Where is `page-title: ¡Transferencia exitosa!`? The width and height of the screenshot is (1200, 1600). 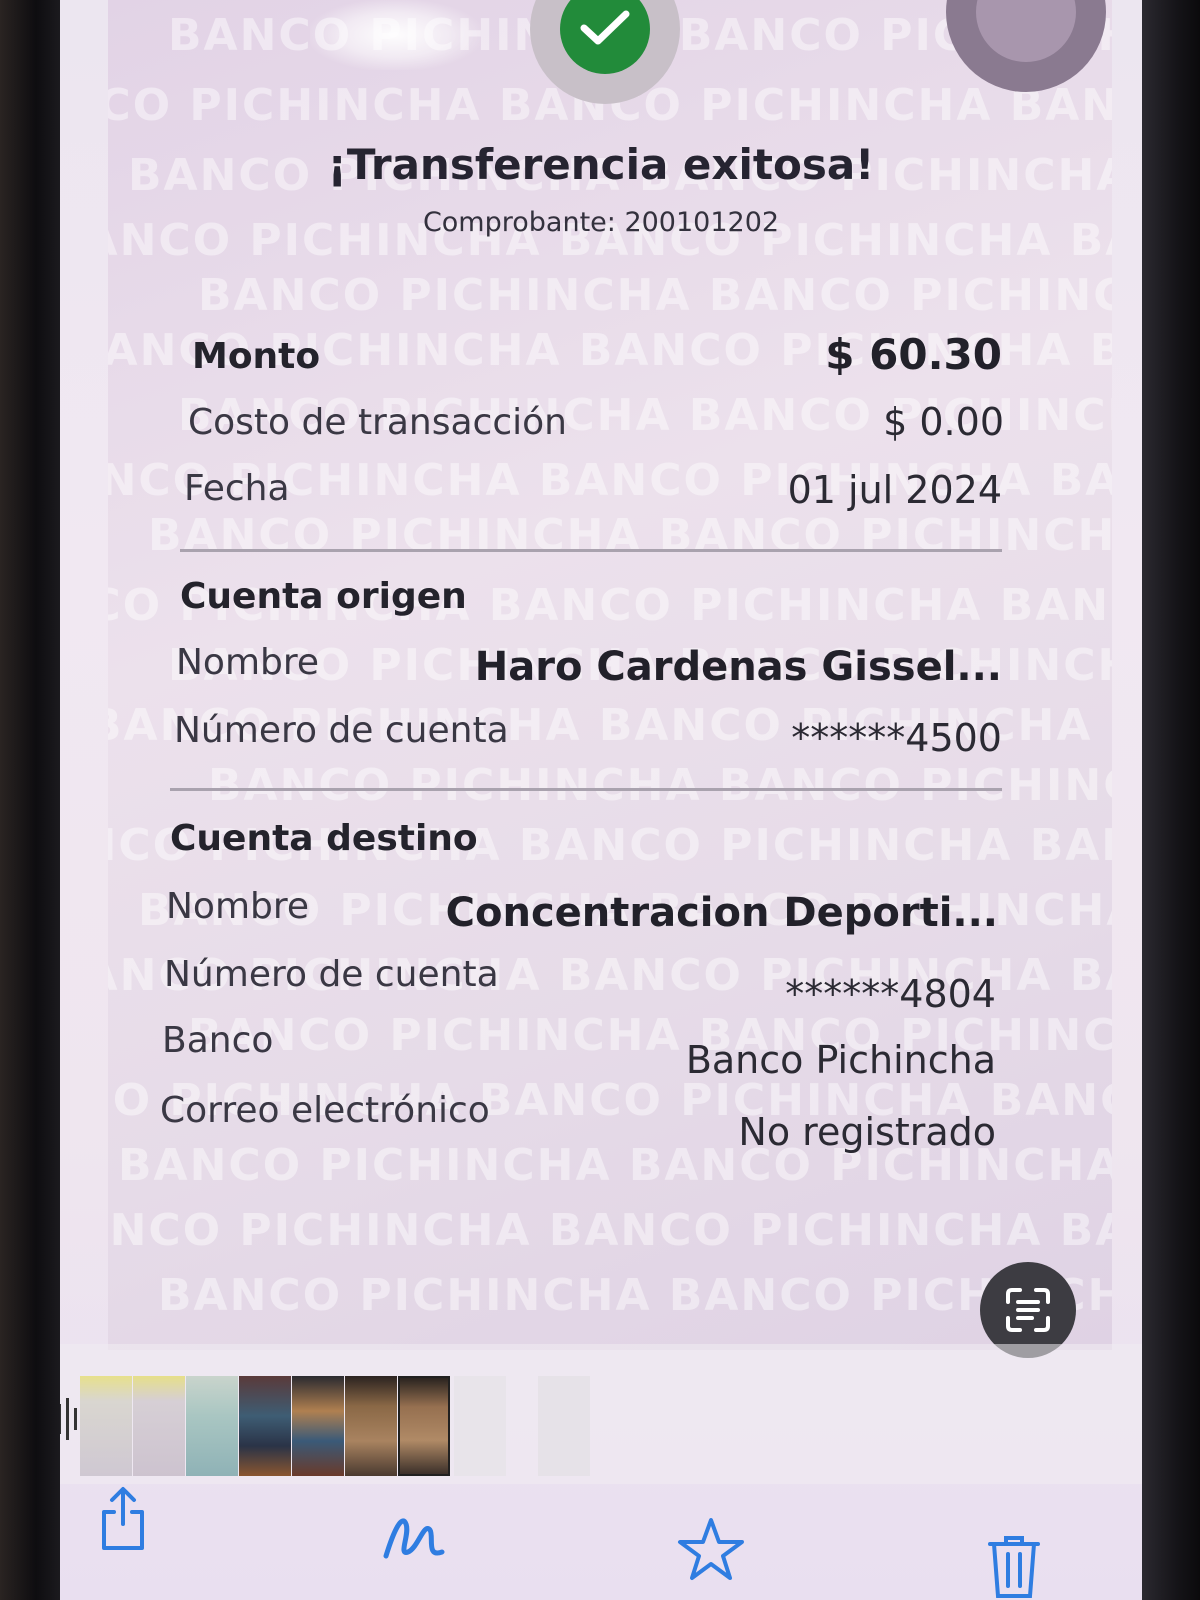 page-title: ¡Transferencia exitosa! is located at coordinates (601, 164).